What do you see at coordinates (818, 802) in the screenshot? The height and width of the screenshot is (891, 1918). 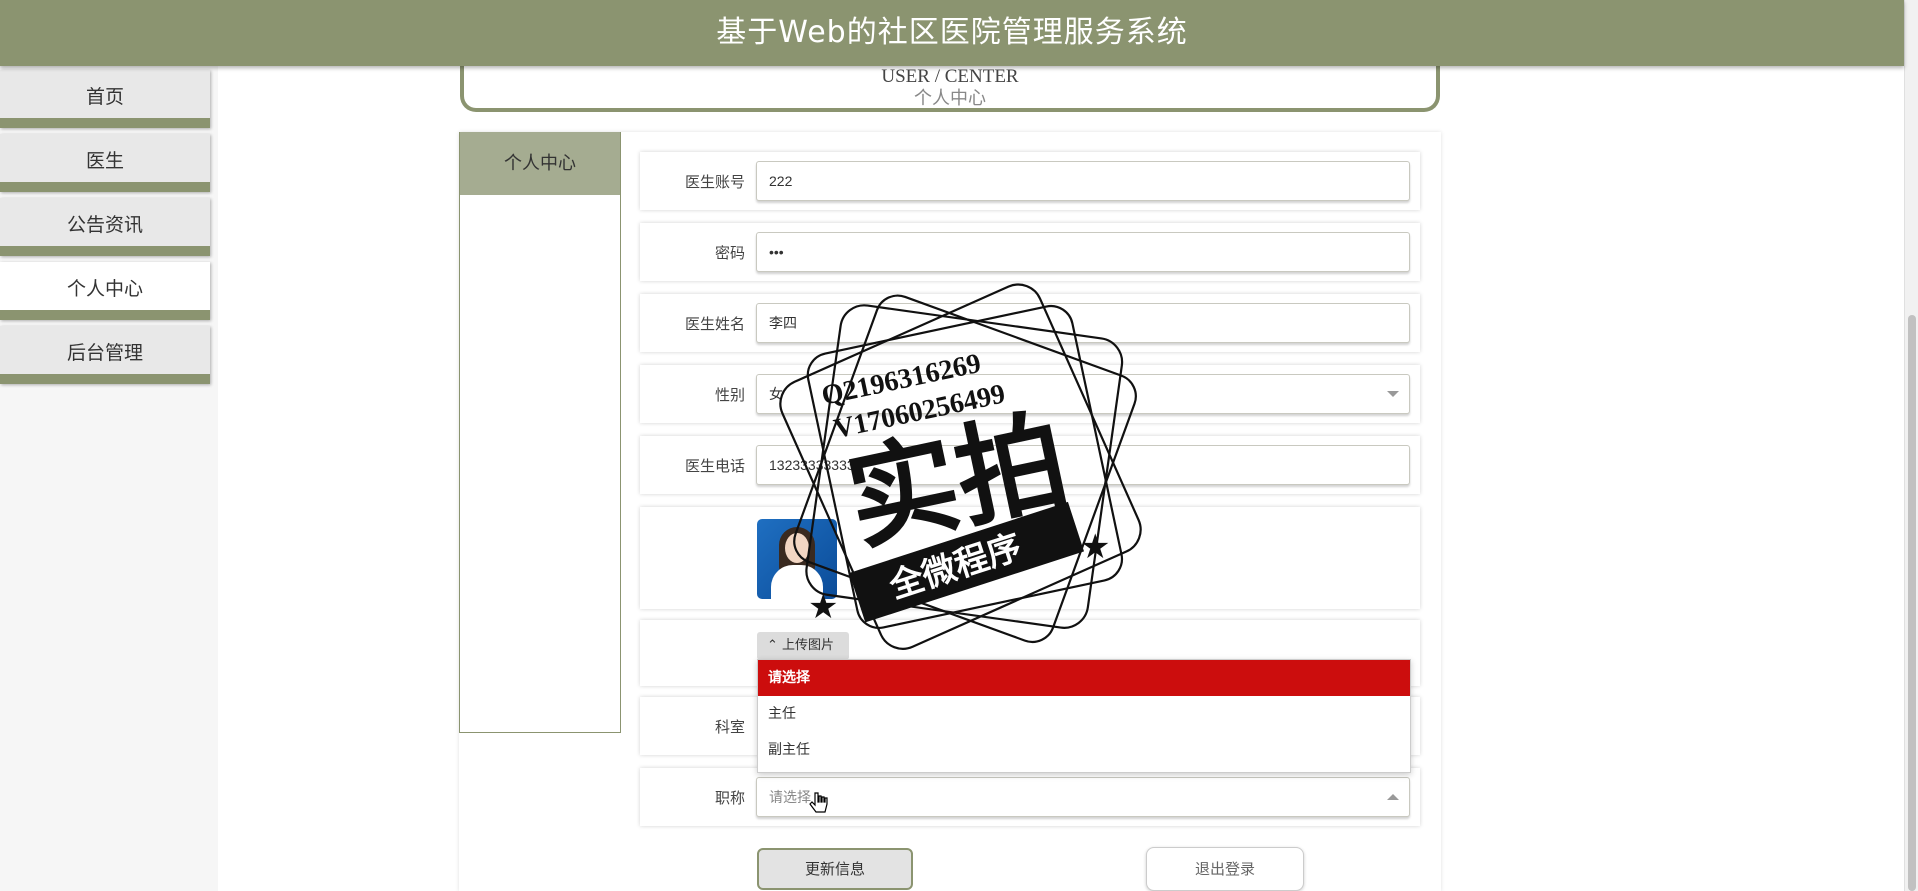 I see `hand-cursor-icon` at bounding box center [818, 802].